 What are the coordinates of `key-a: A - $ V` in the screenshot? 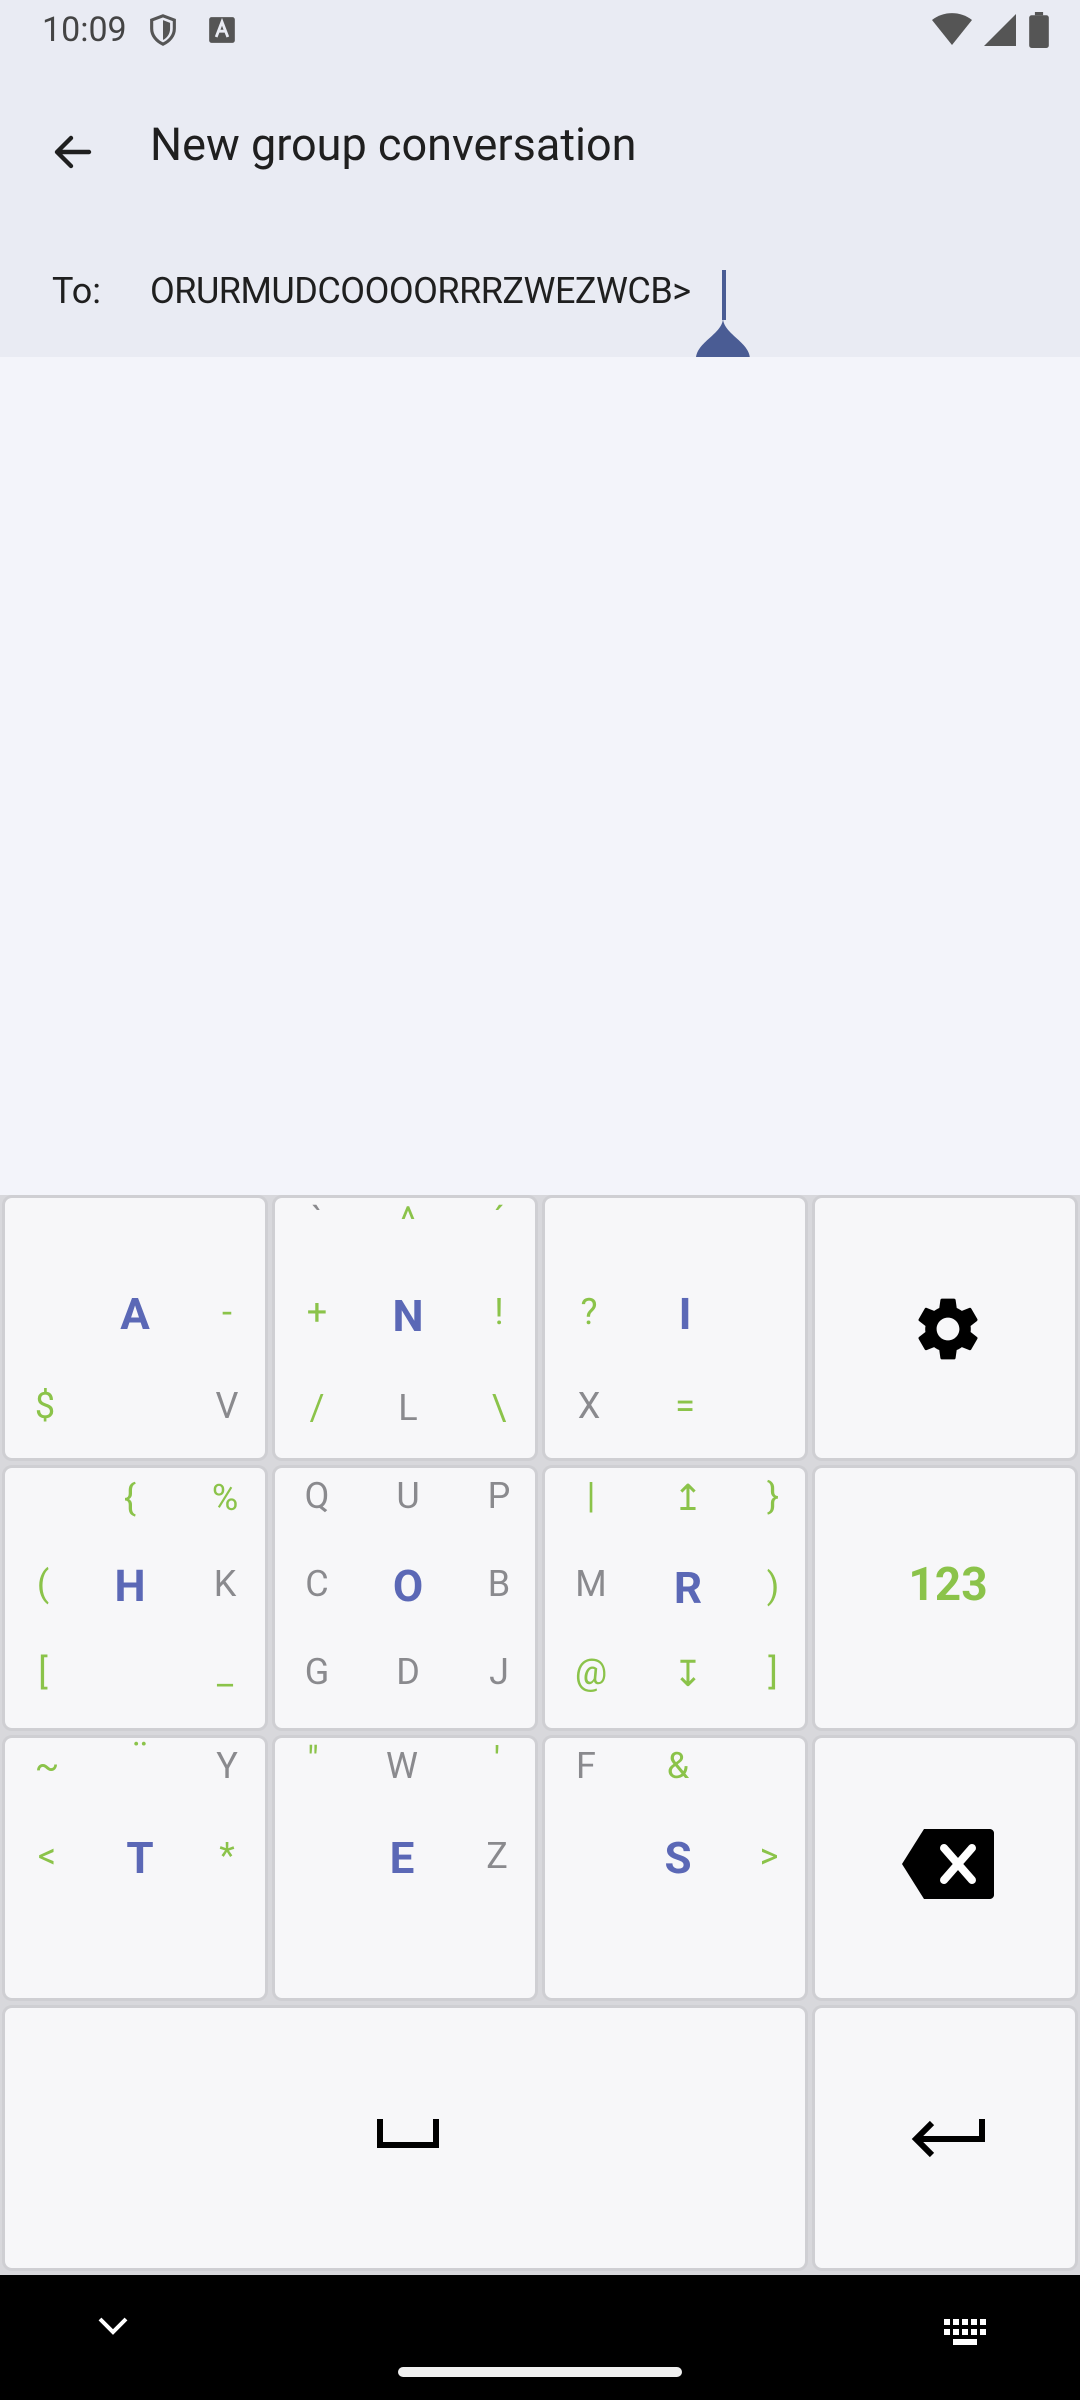 It's located at (135, 1328).